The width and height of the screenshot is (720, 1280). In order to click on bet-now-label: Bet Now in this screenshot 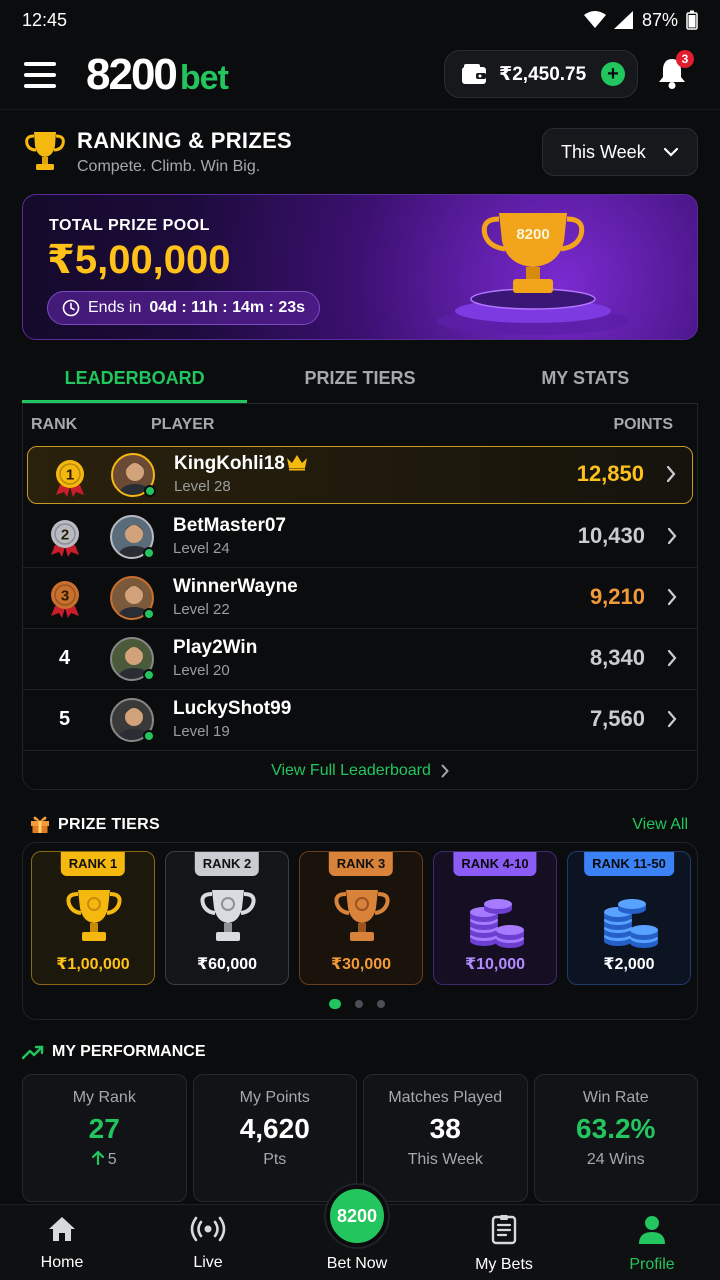, I will do `click(357, 1264)`.